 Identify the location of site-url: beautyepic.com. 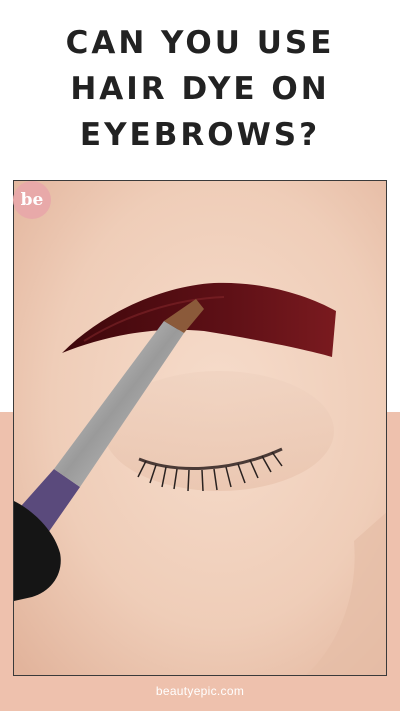
(200, 691).